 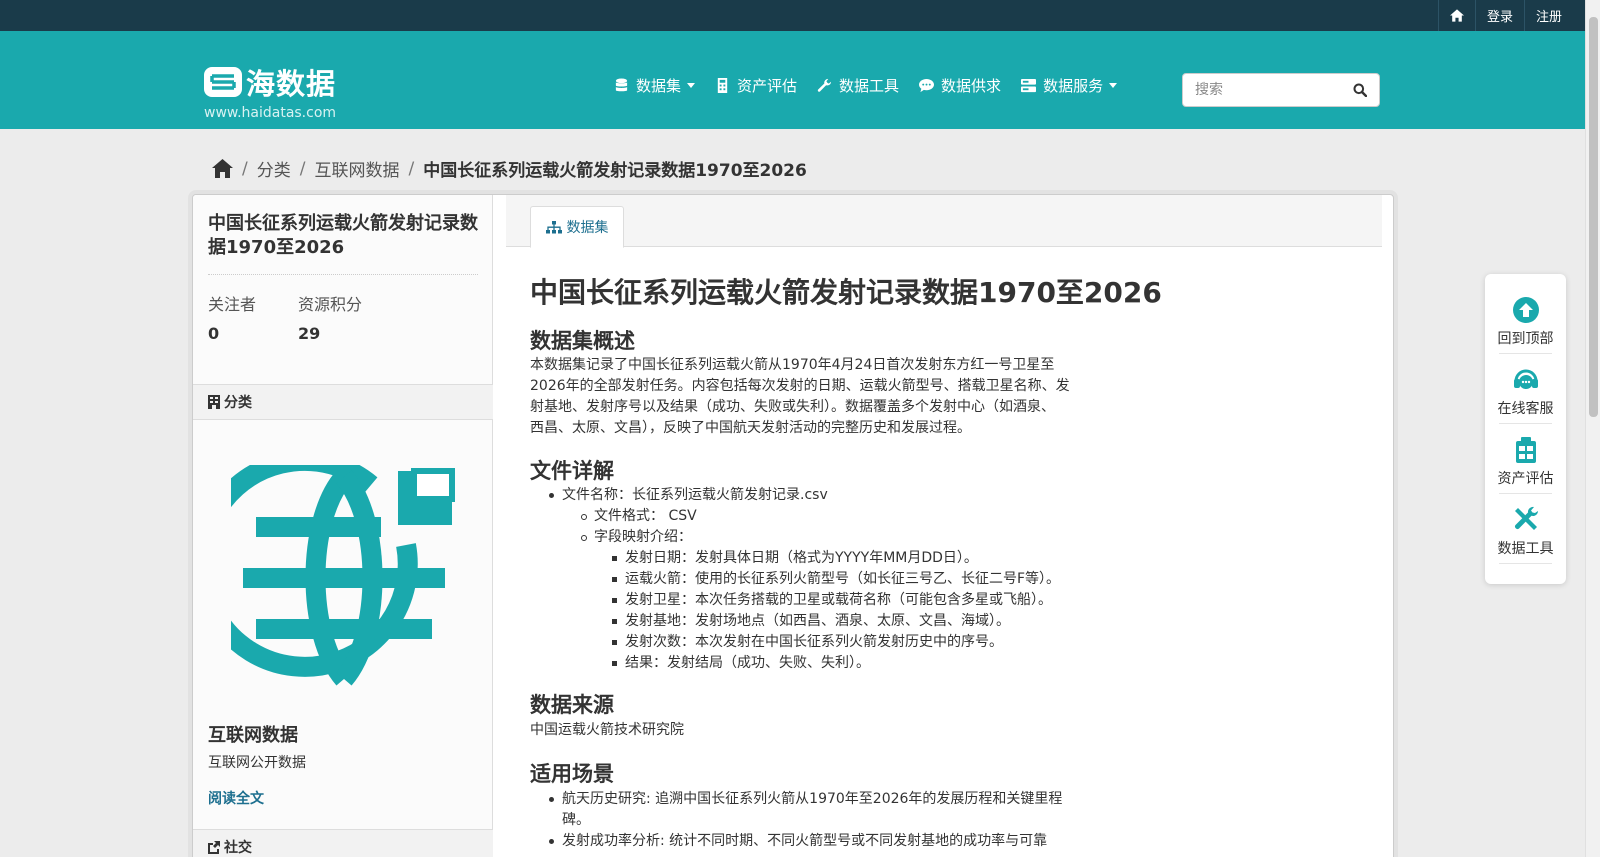 What do you see at coordinates (1525, 549) in the screenshot?
I see `data-tools-label: 数据工具` at bounding box center [1525, 549].